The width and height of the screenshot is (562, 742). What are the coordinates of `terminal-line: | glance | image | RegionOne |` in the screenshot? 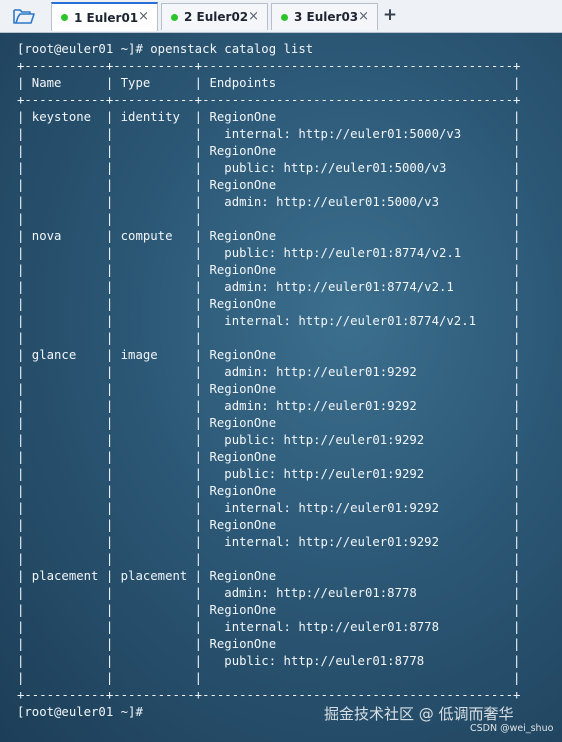 It's located at (269, 355).